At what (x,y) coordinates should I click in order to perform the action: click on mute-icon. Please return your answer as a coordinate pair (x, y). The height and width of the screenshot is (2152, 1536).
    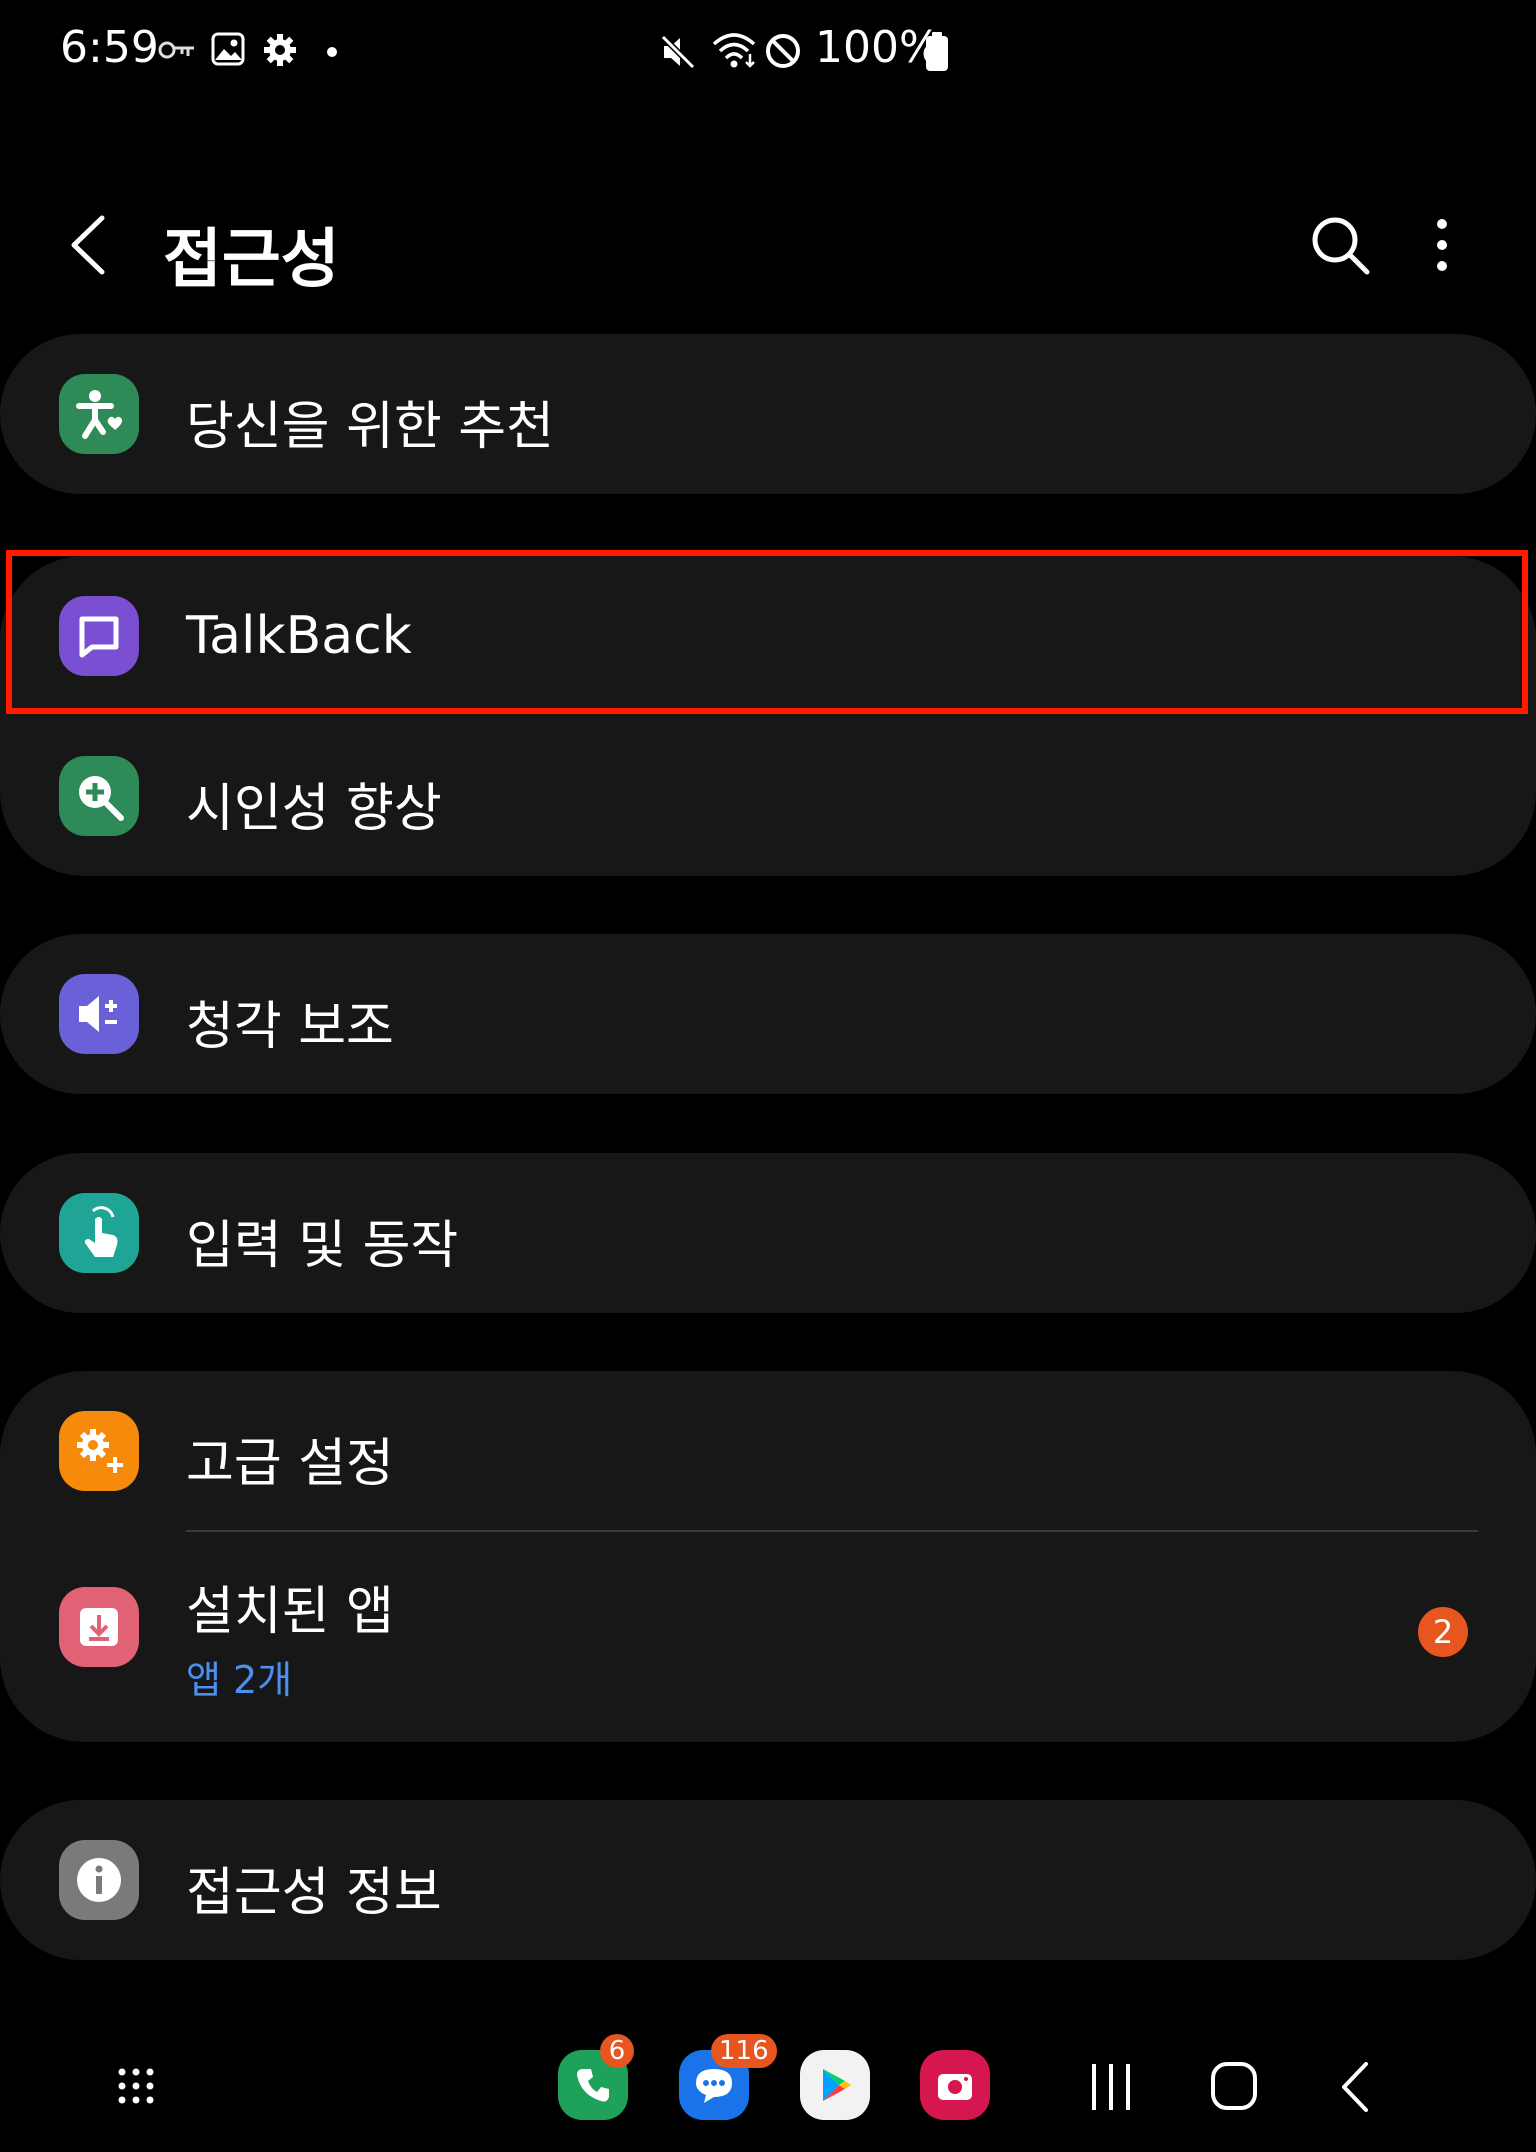
    Looking at the image, I should click on (678, 52).